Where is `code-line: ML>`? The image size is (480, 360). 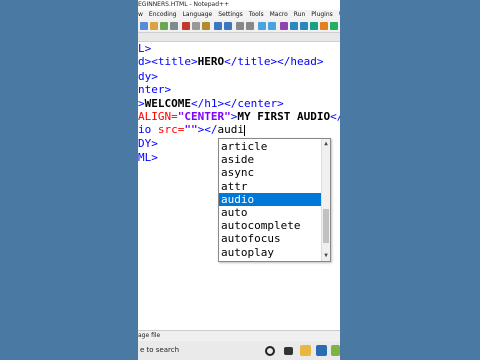 code-line: ML> is located at coordinates (148, 157).